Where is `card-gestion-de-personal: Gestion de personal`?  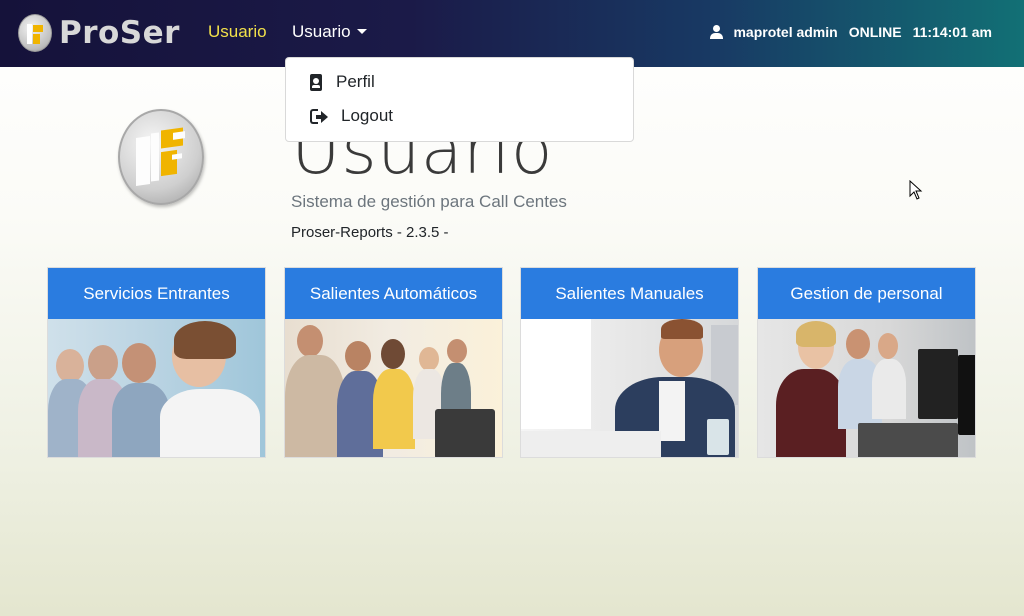 card-gestion-de-personal: Gestion de personal is located at coordinates (866, 362).